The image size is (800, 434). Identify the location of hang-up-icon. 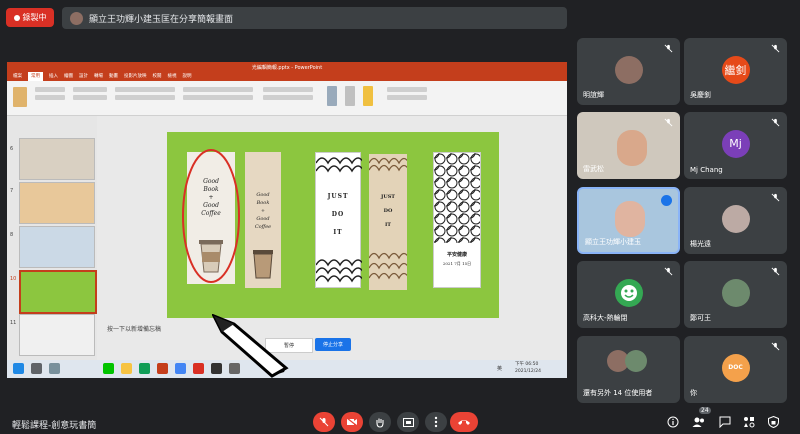
(464, 422).